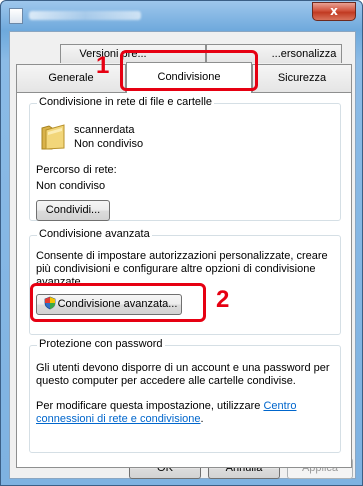  I want to click on tab-sicurezza: Sicurezza, so click(302, 78).